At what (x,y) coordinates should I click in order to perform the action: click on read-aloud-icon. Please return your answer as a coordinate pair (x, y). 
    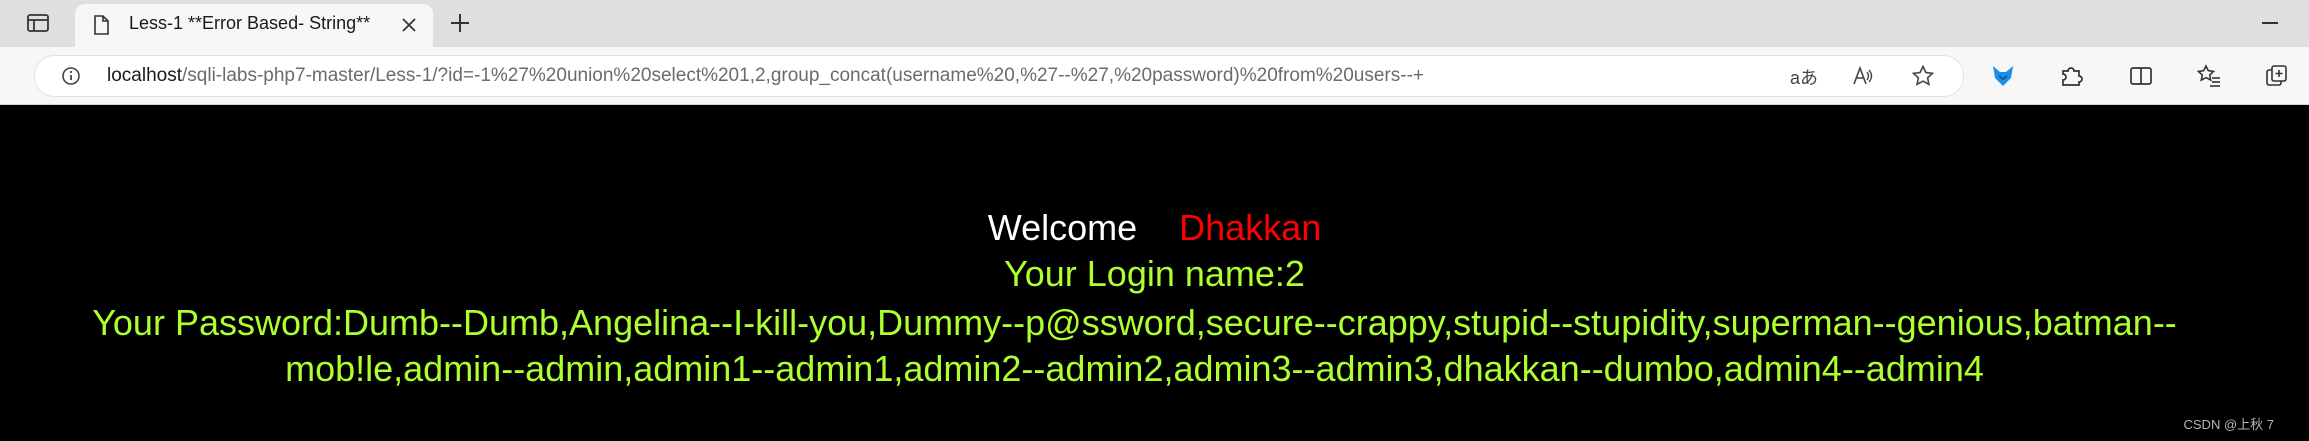
    Looking at the image, I should click on (1862, 76).